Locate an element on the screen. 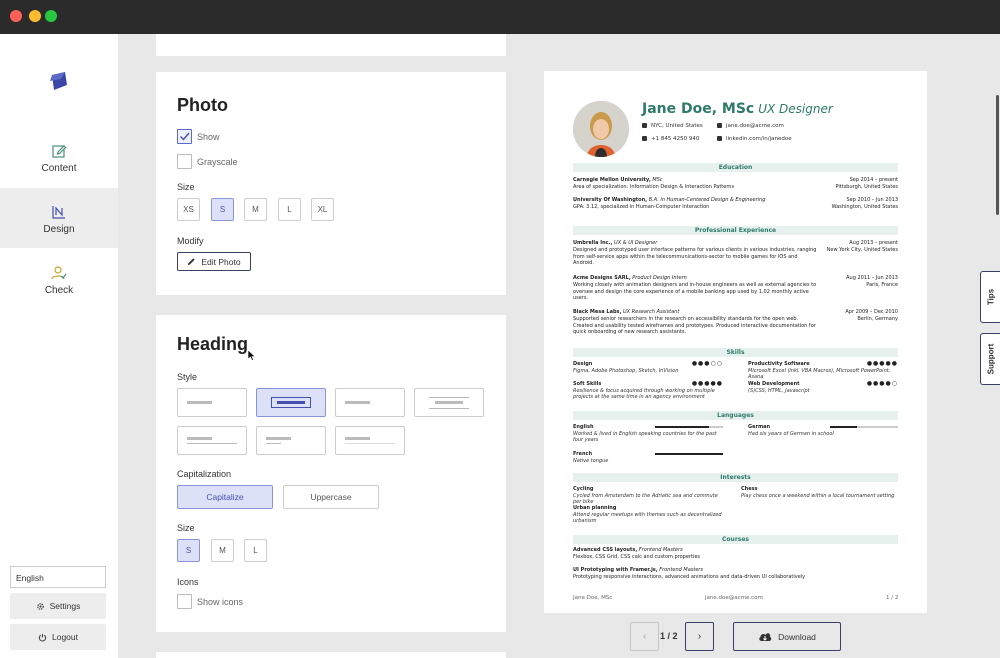 This screenshot has height=658, width=1000. pencil-icon is located at coordinates (192, 262).